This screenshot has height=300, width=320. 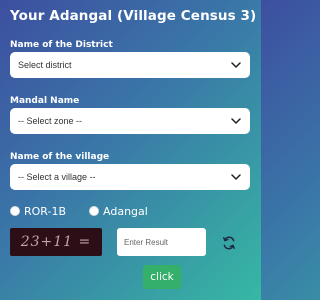 I want to click on district-select-value: Select district, so click(x=45, y=65).